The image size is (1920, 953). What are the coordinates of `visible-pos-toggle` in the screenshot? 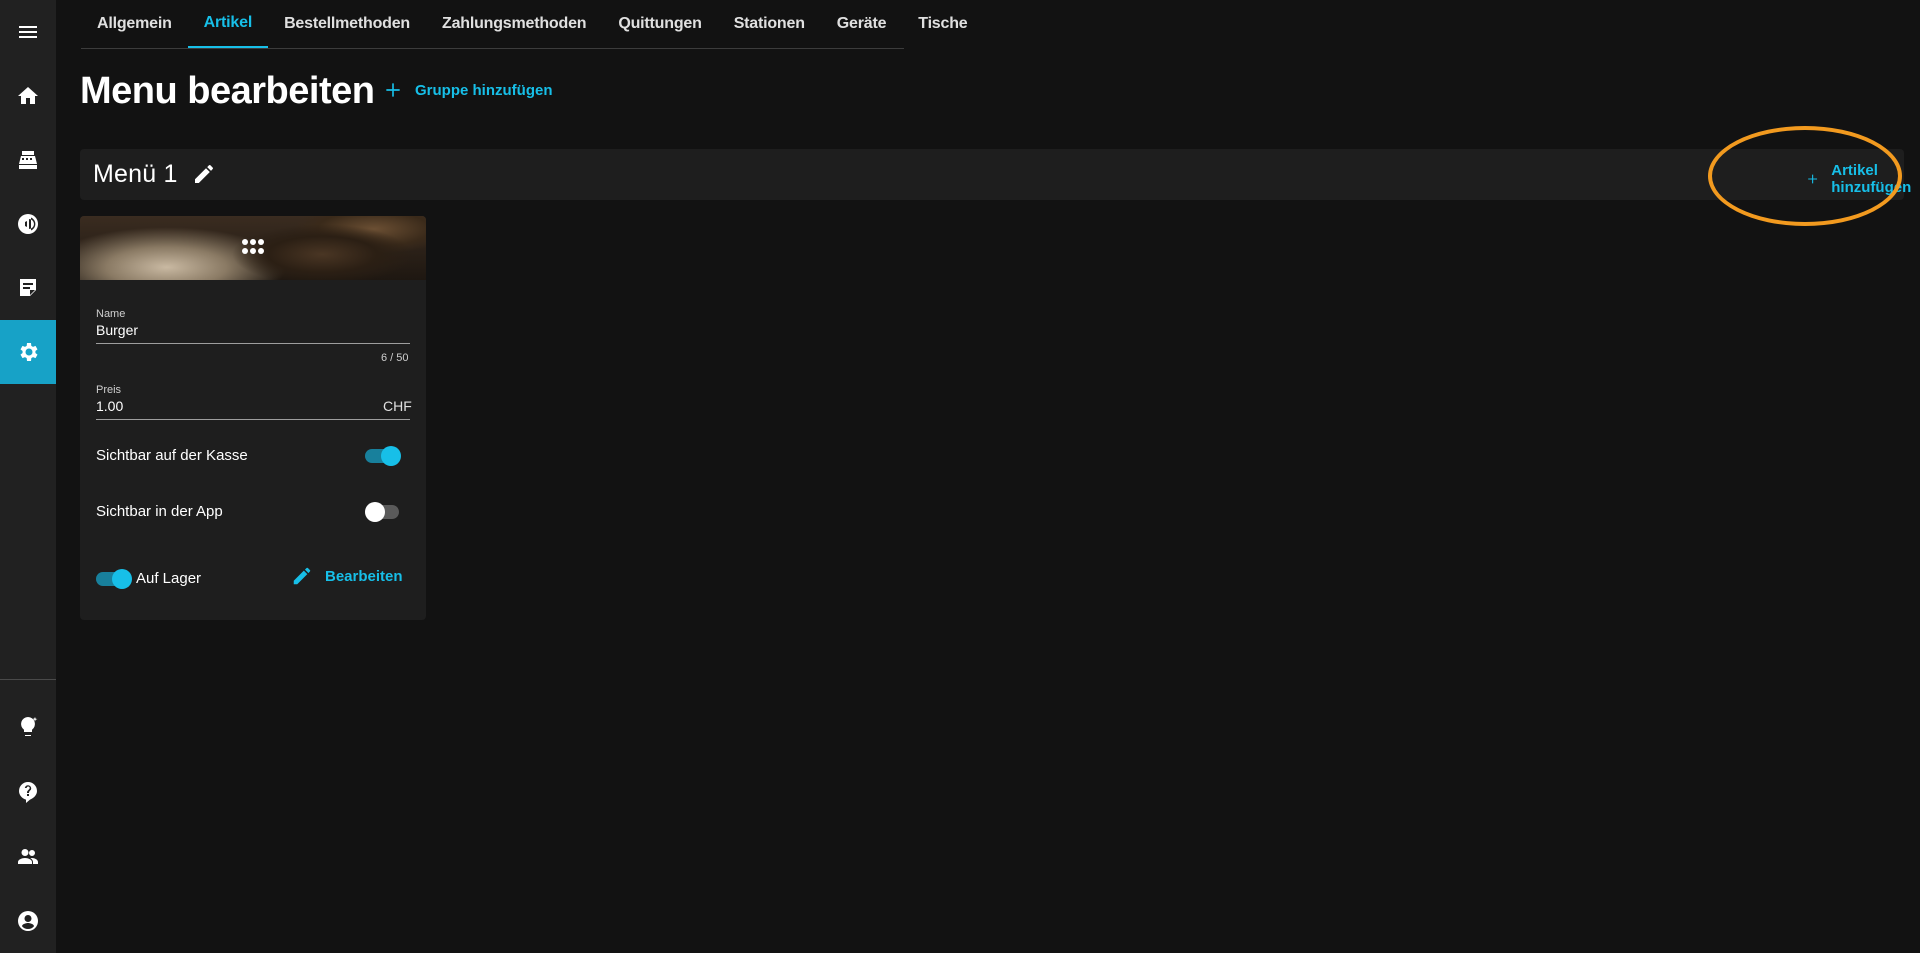 It's located at (383, 456).